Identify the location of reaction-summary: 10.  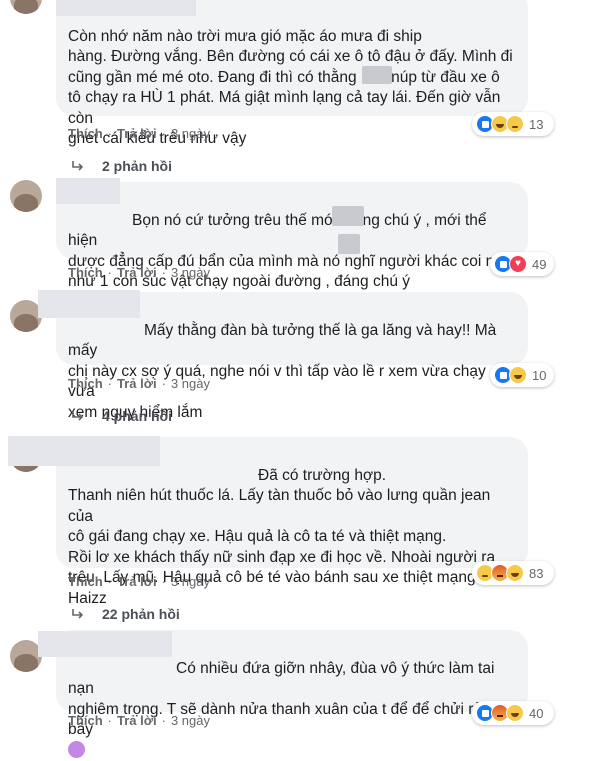
(522, 375).